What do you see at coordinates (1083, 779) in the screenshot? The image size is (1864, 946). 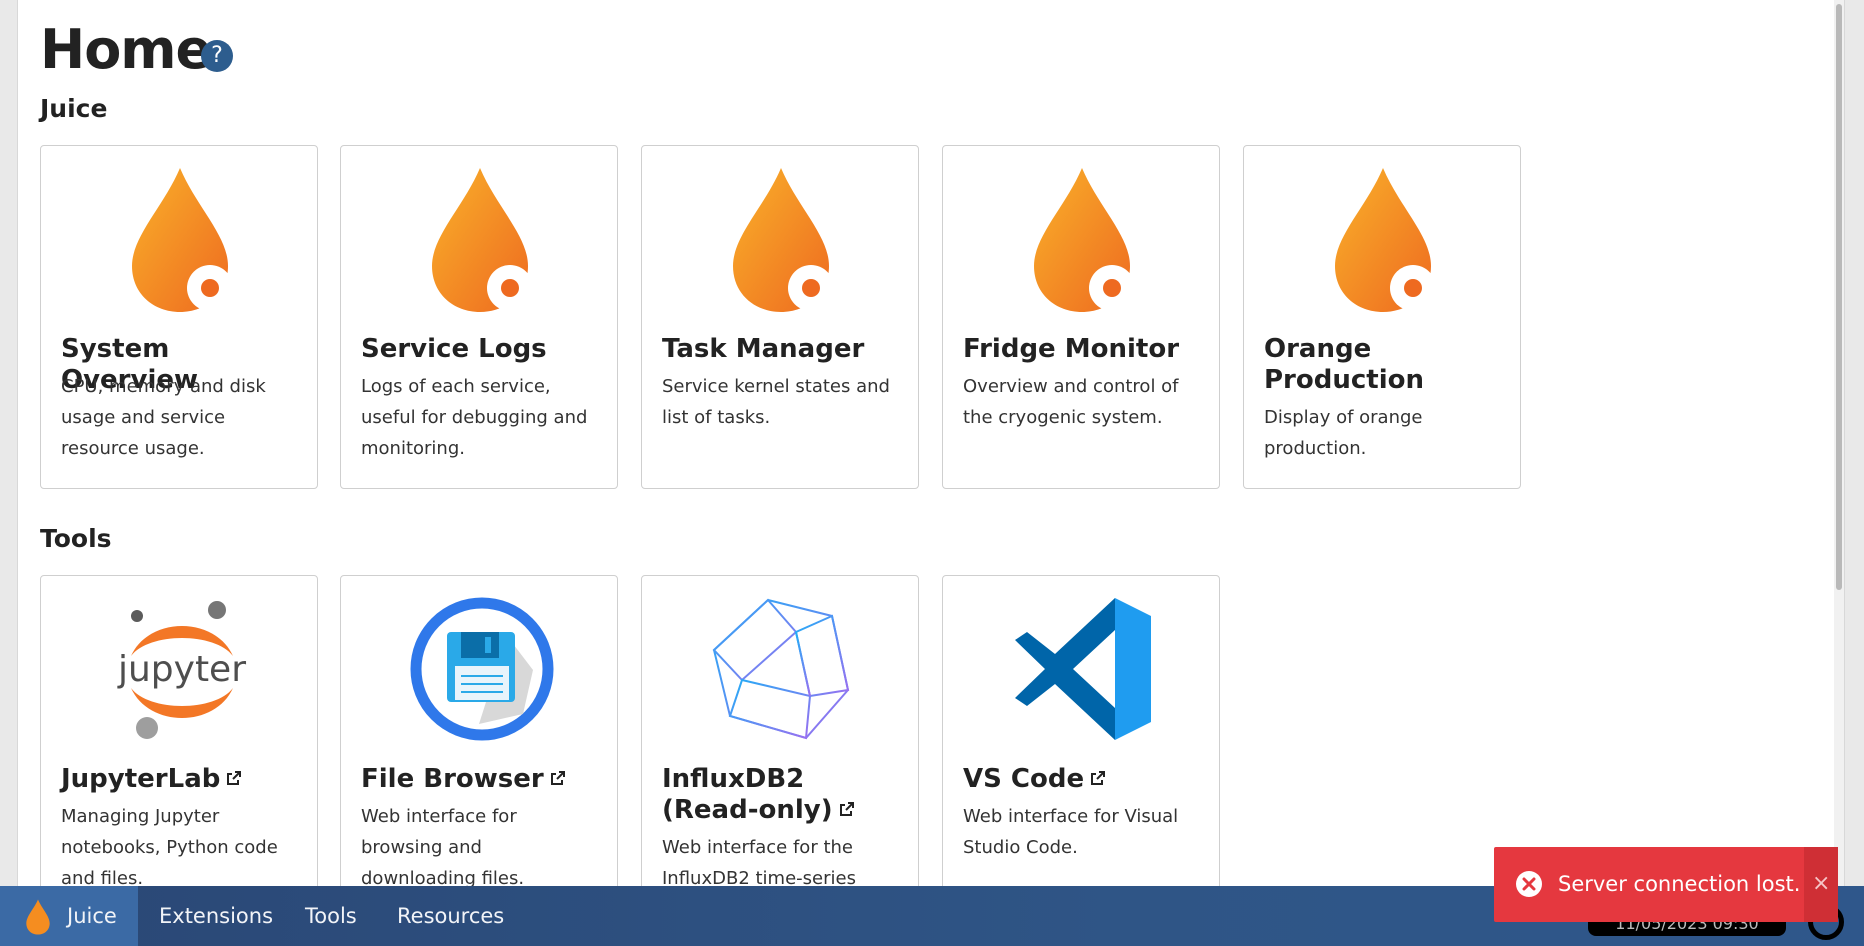 I see `card-title: VS Code` at bounding box center [1083, 779].